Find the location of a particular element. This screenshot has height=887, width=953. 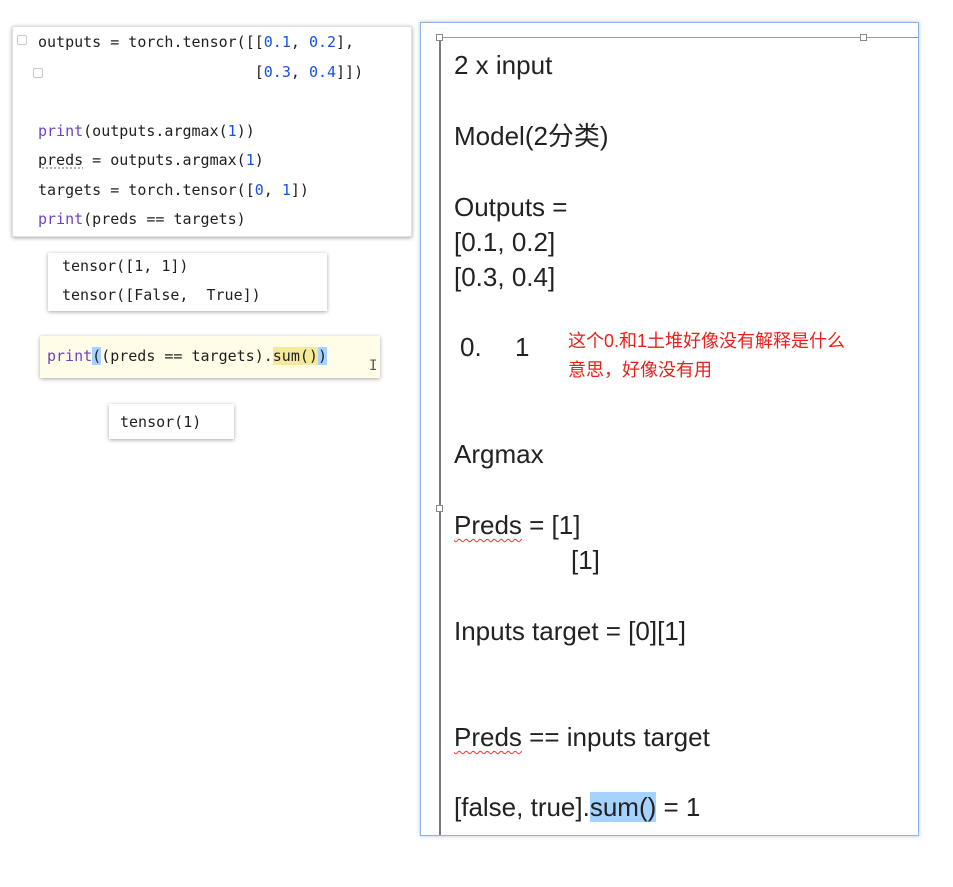

note-line: Outputs = is located at coordinates (511, 207).